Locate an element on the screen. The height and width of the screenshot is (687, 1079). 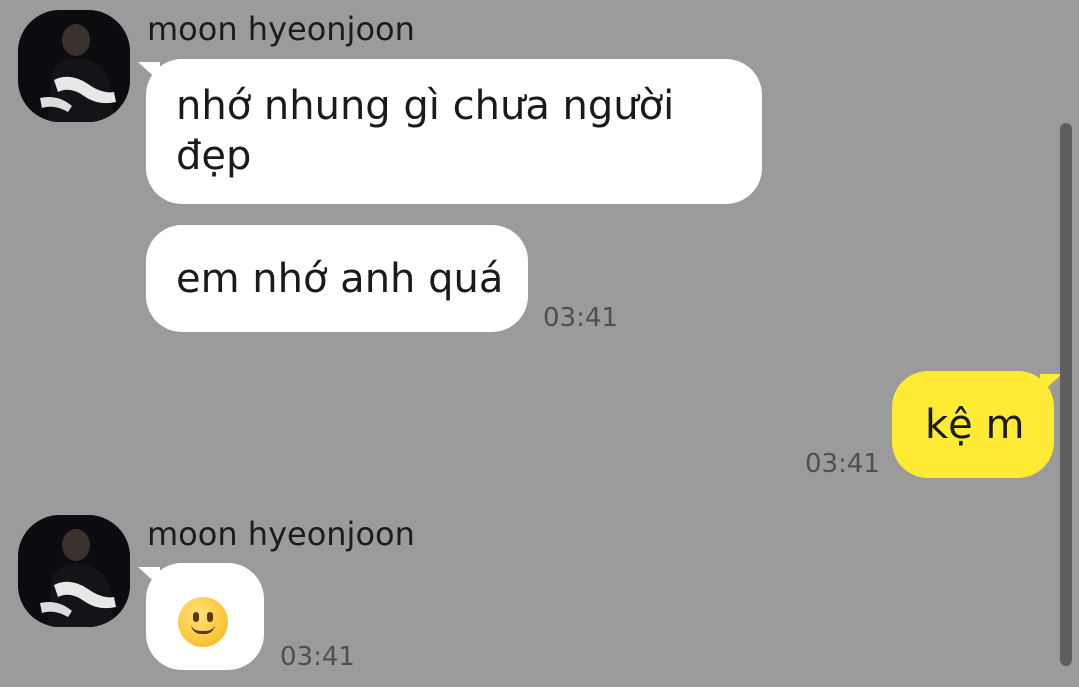
message-text: kệ m is located at coordinates (975, 425).